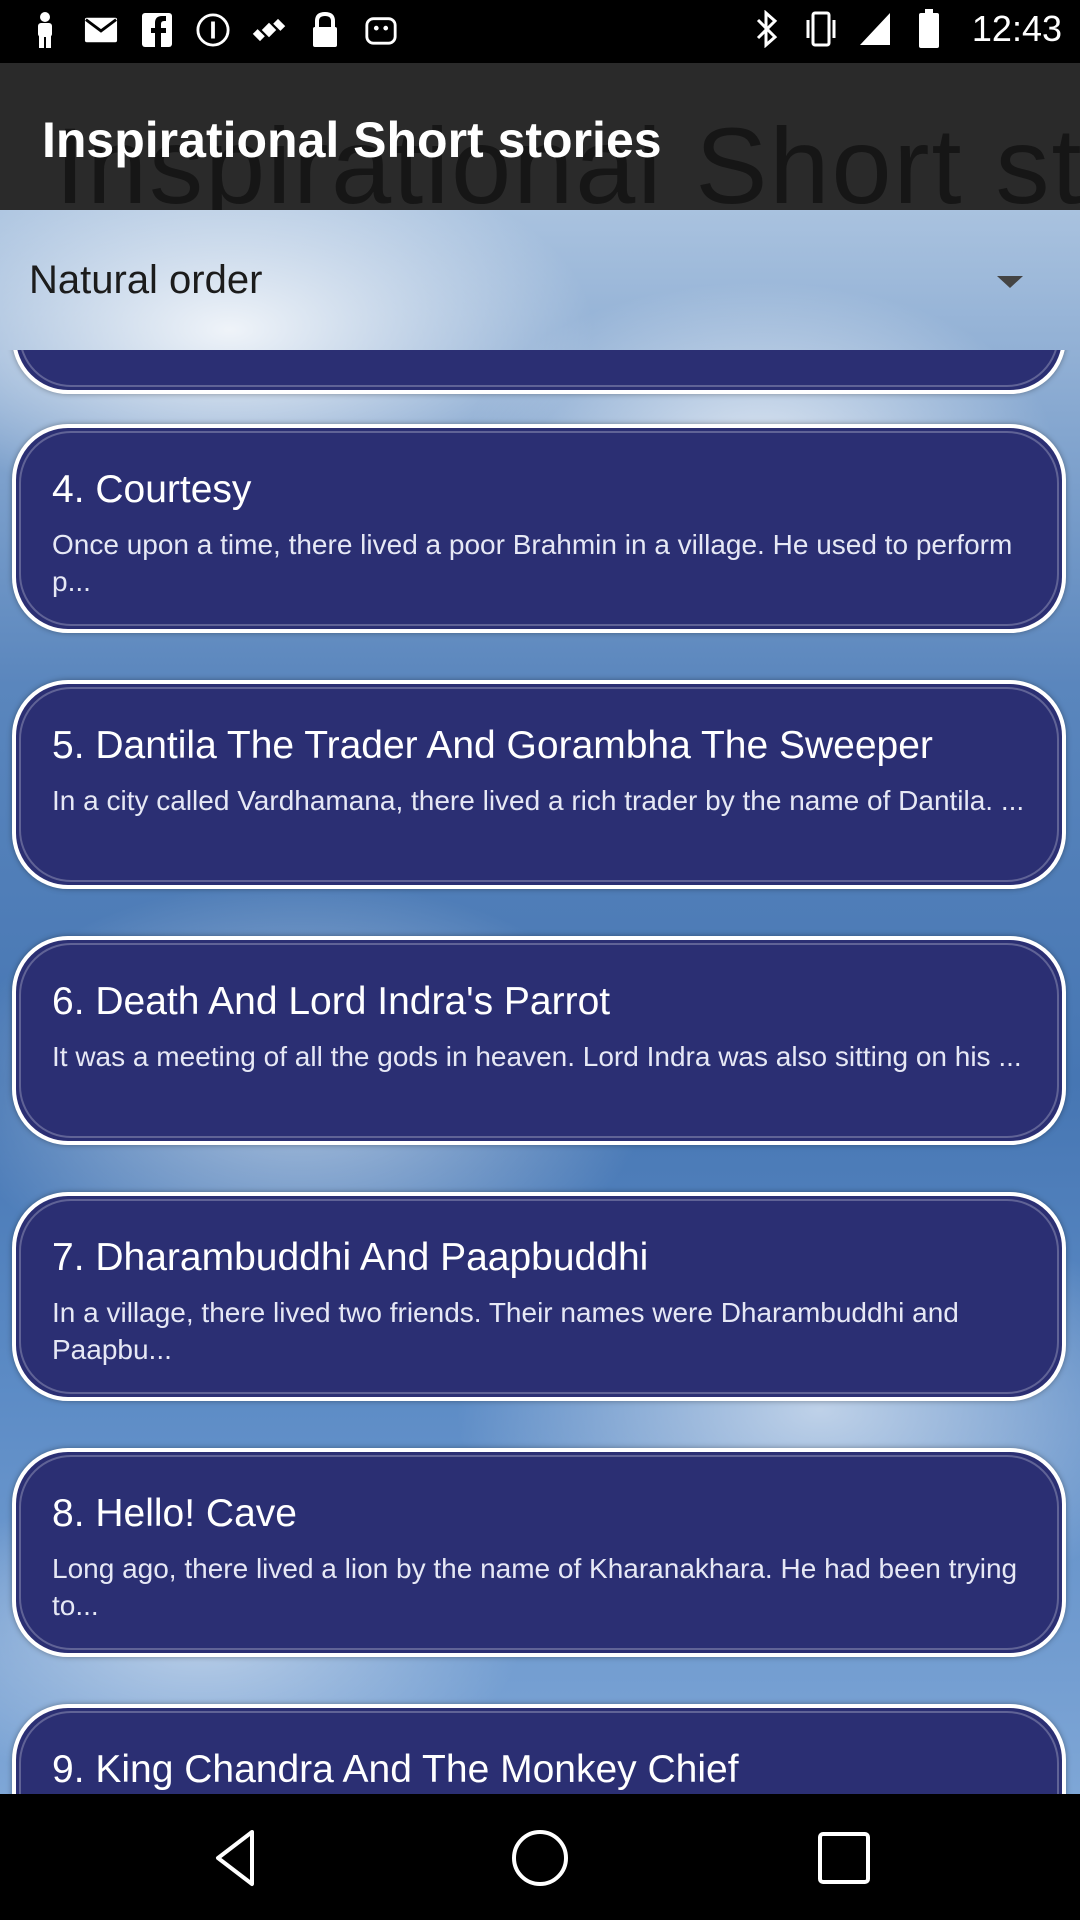  What do you see at coordinates (213, 30) in the screenshot?
I see `info-icon` at bounding box center [213, 30].